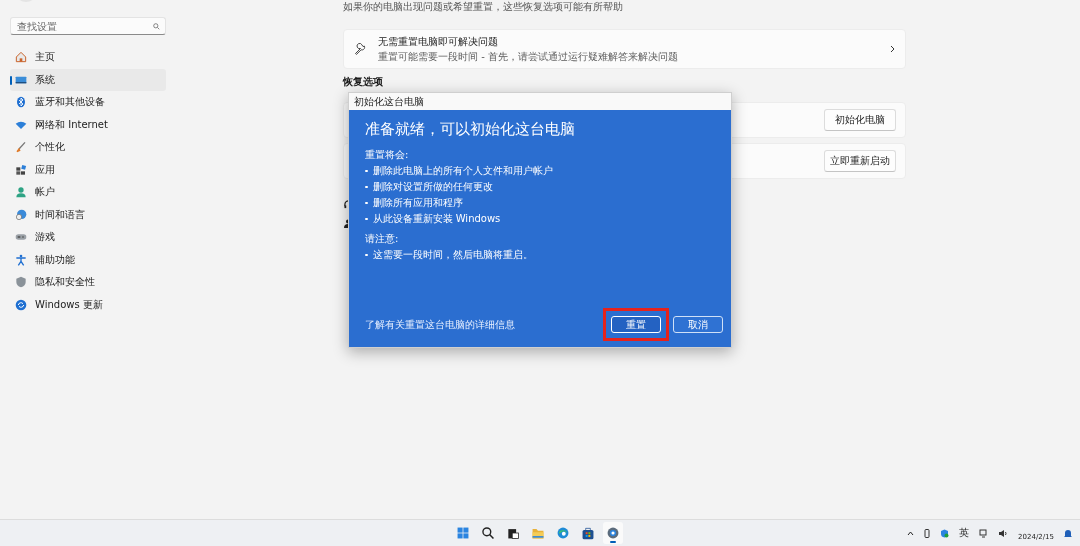  Describe the element at coordinates (964, 533) in the screenshot. I see `input-language: 英` at that location.